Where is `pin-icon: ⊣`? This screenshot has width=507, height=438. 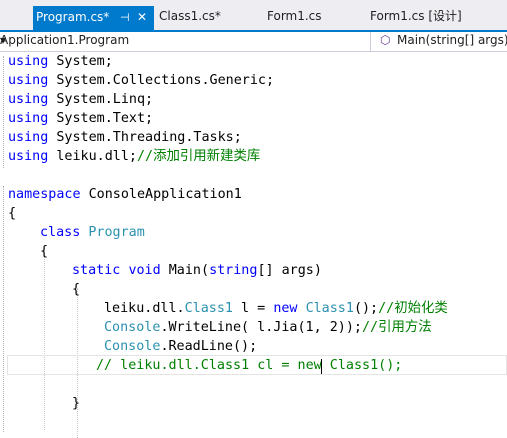 pin-icon: ⊣ is located at coordinates (125, 17).